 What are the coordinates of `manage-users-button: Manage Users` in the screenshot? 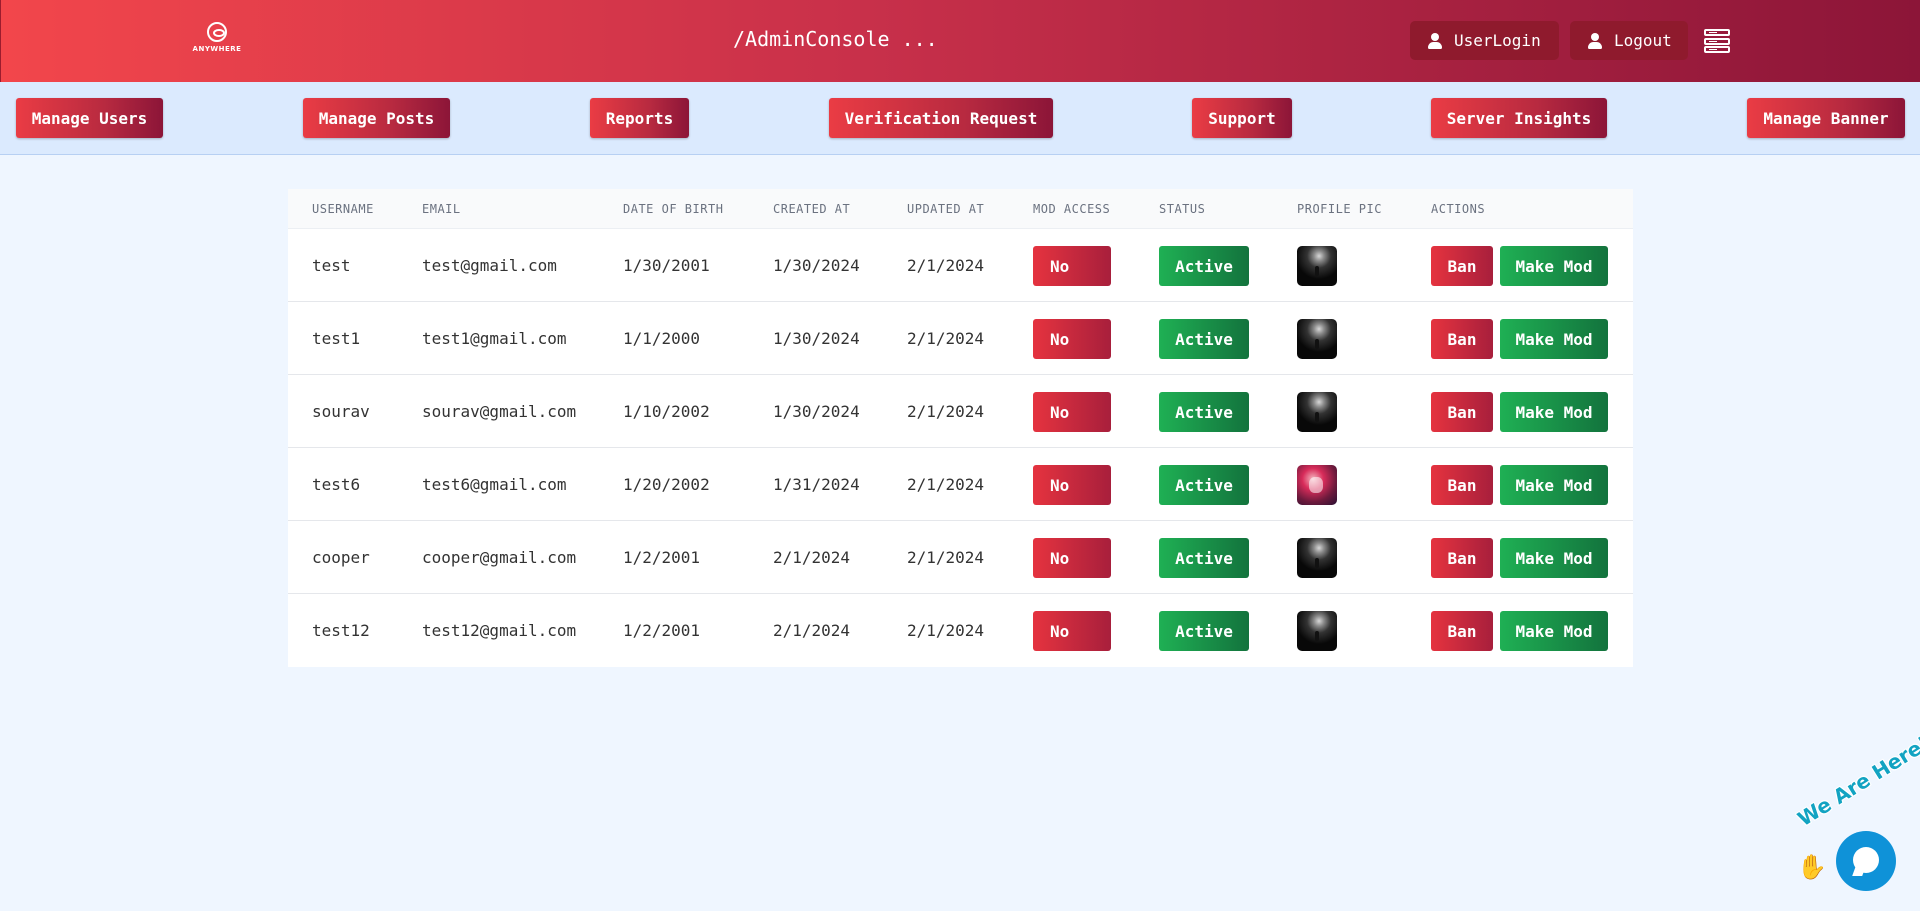 It's located at (89, 118).